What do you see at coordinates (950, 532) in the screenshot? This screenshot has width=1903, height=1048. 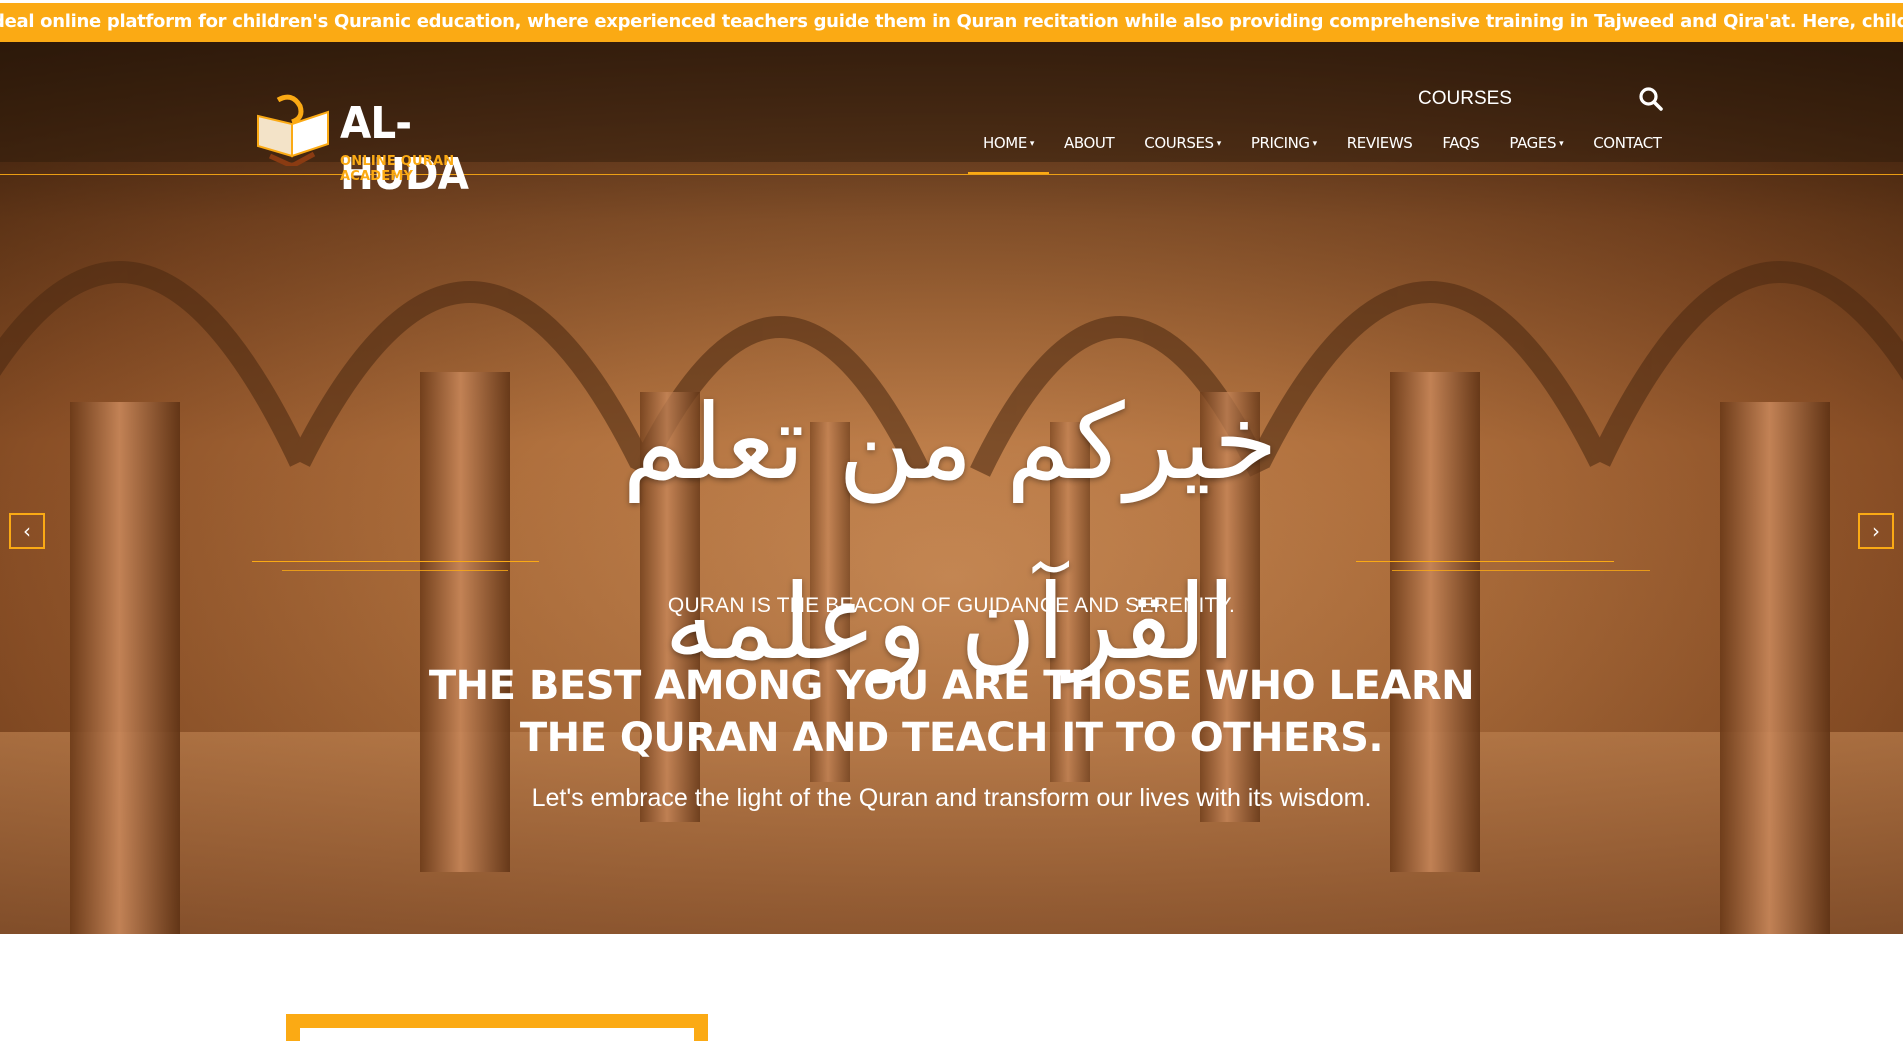 I see `arabic-calligraphy: خيركم من تعلم القرآن وعلمه` at bounding box center [950, 532].